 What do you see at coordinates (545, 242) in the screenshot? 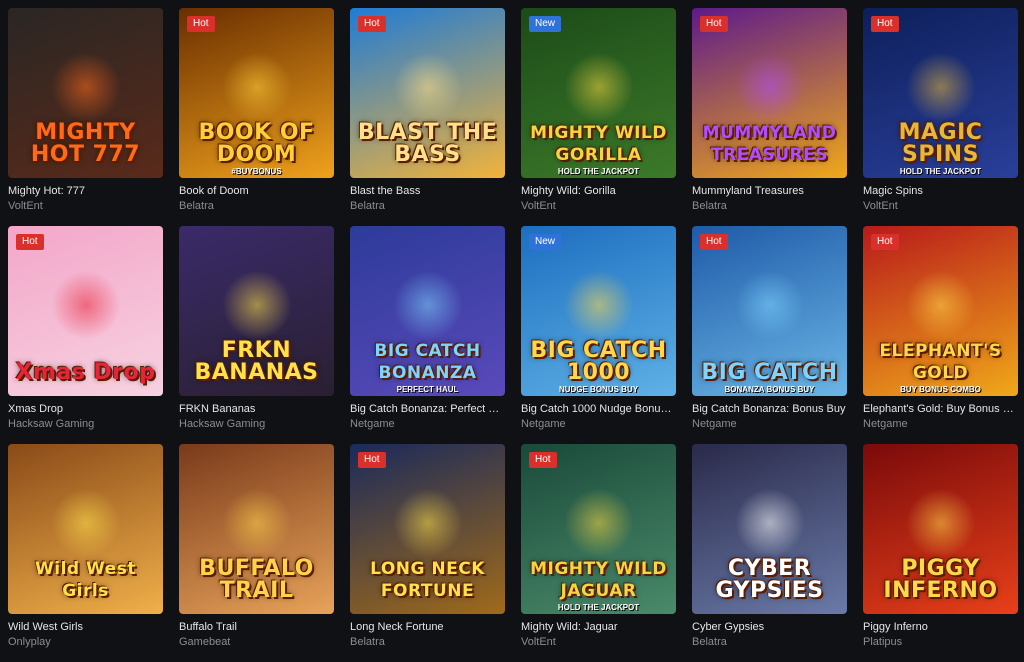
I see `status-badge: New` at bounding box center [545, 242].